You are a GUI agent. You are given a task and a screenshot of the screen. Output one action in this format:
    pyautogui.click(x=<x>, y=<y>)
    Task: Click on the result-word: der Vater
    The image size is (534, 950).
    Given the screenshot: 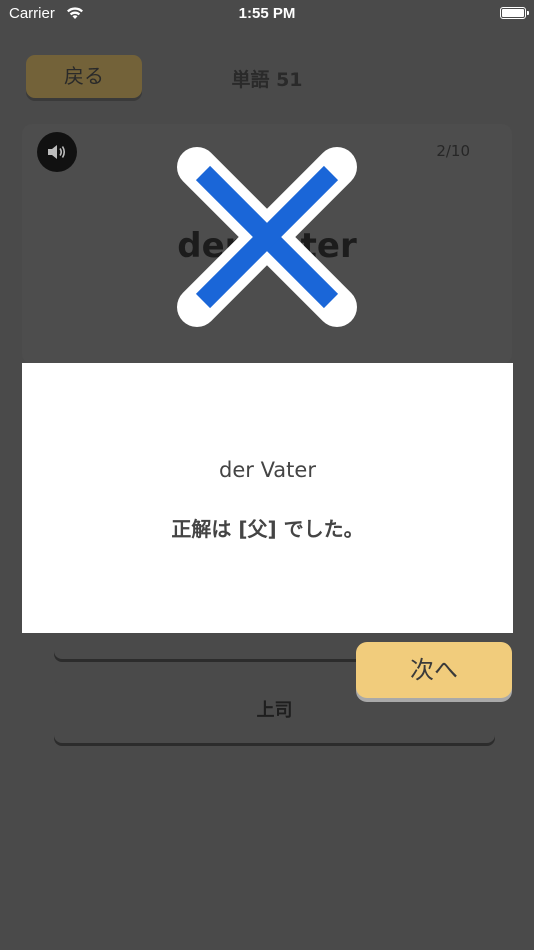 What is the action you would take?
    pyautogui.click(x=267, y=470)
    